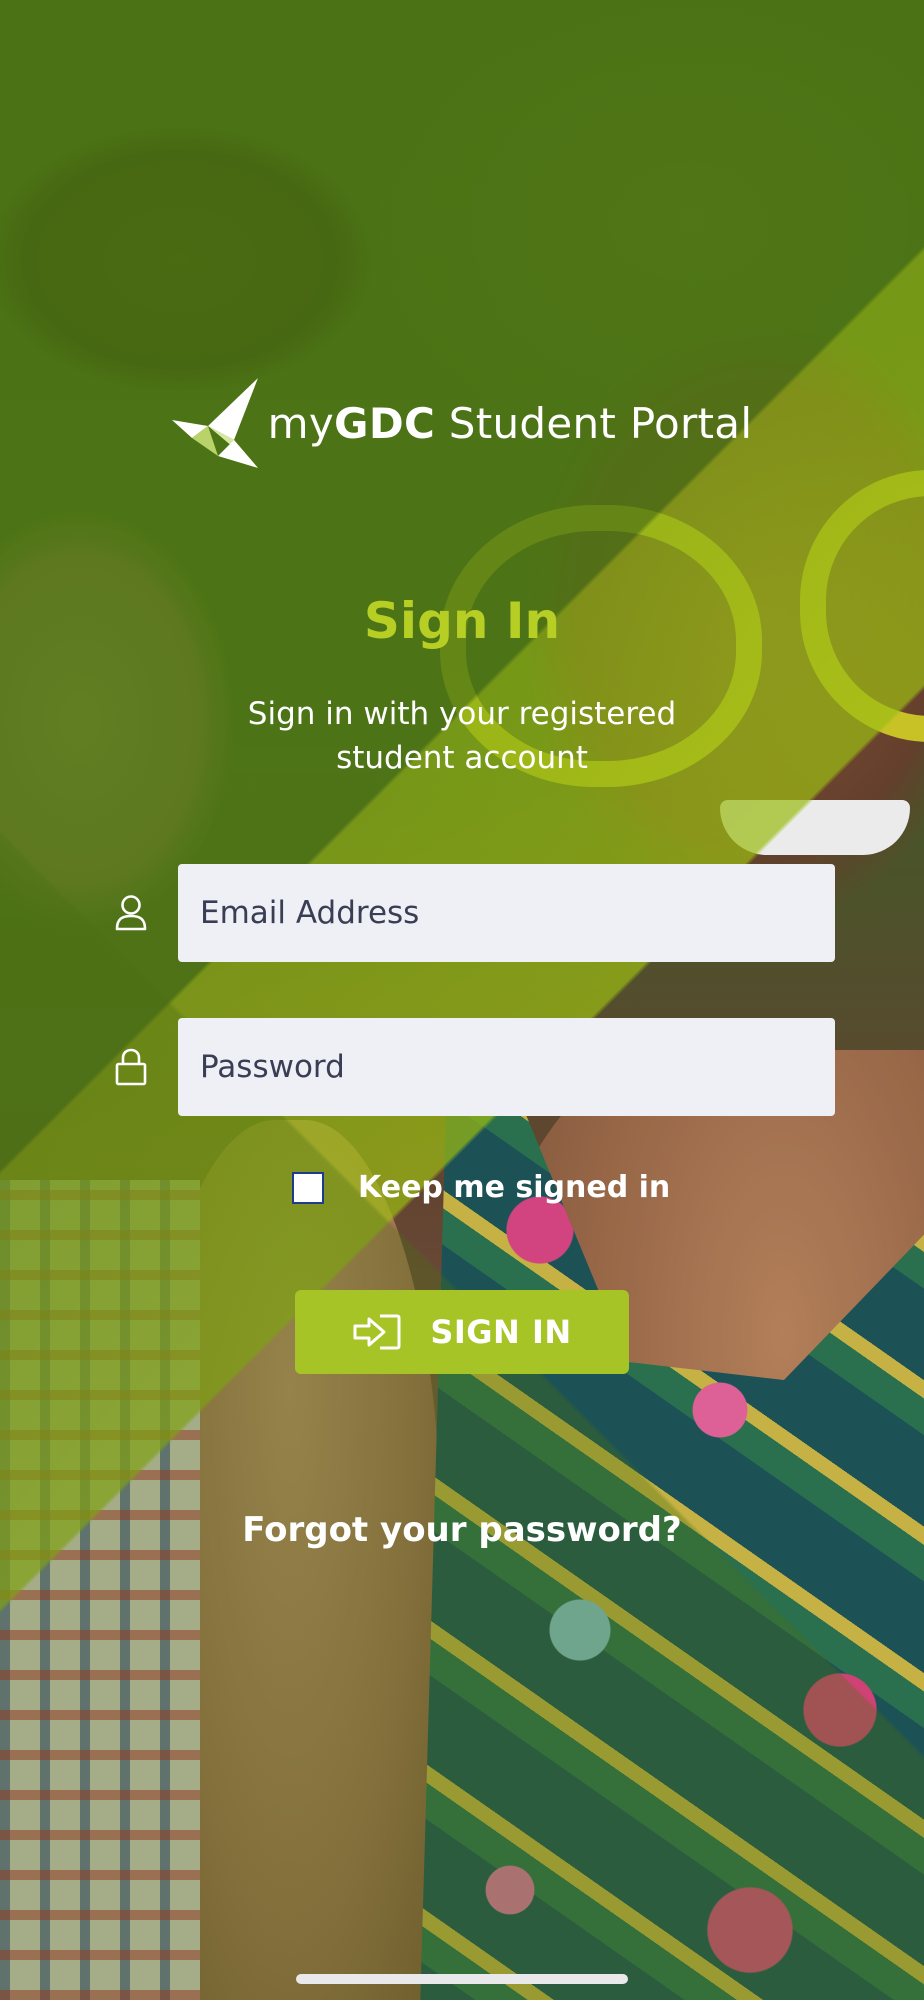 This screenshot has width=924, height=2000. I want to click on email-row, so click(471, 913).